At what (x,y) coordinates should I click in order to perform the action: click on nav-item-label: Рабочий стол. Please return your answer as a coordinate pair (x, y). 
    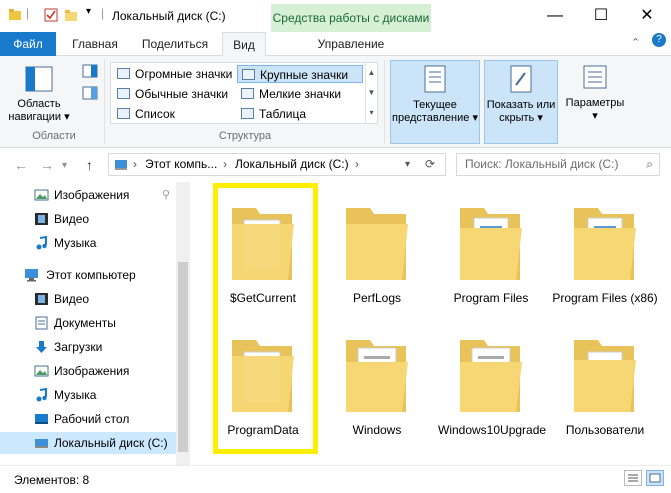
    Looking at the image, I should click on (92, 419).